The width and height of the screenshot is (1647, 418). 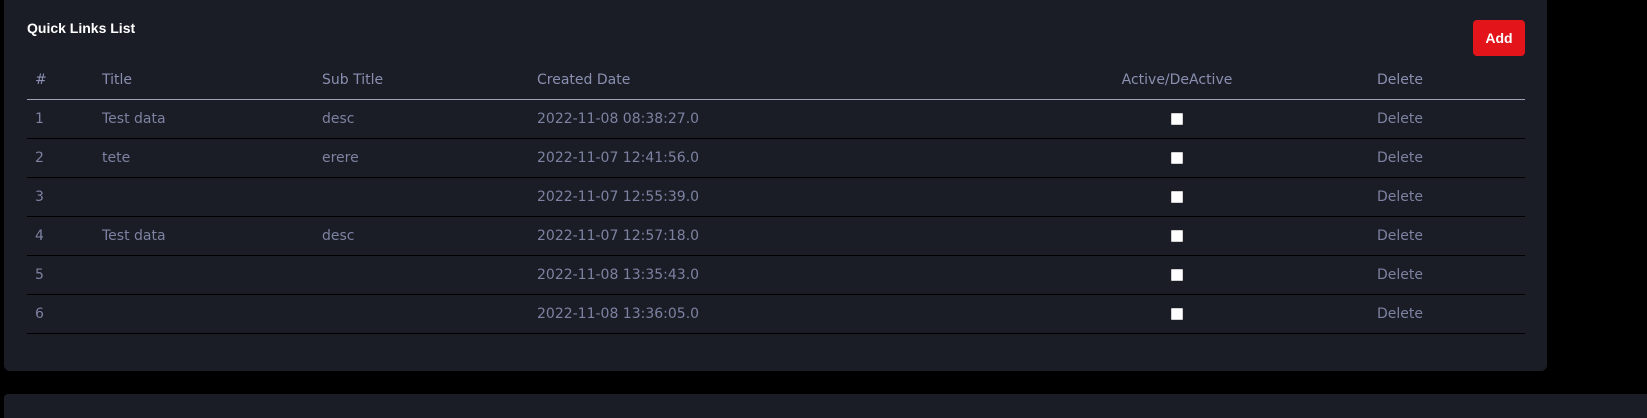 What do you see at coordinates (64, 275) in the screenshot?
I see `row-num: 5` at bounding box center [64, 275].